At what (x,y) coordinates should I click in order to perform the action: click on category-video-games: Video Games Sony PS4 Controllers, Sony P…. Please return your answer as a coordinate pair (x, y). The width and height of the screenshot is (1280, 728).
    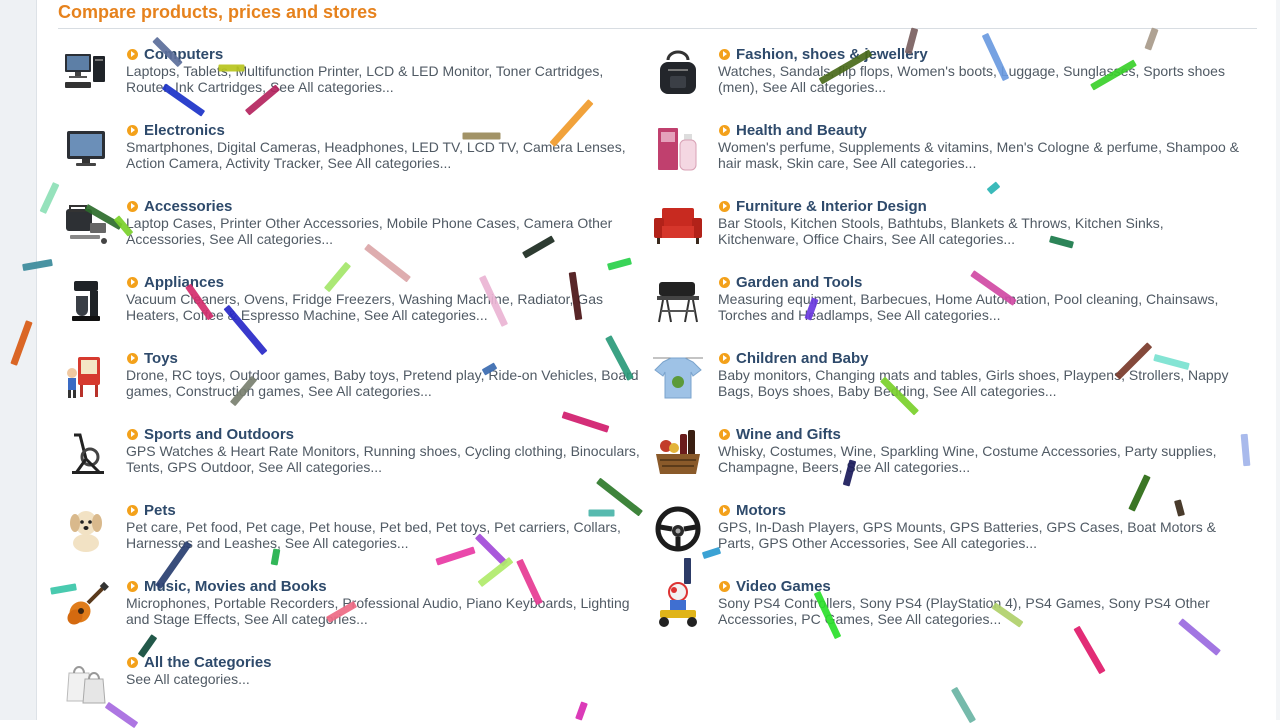
    Looking at the image, I should click on (940, 610).